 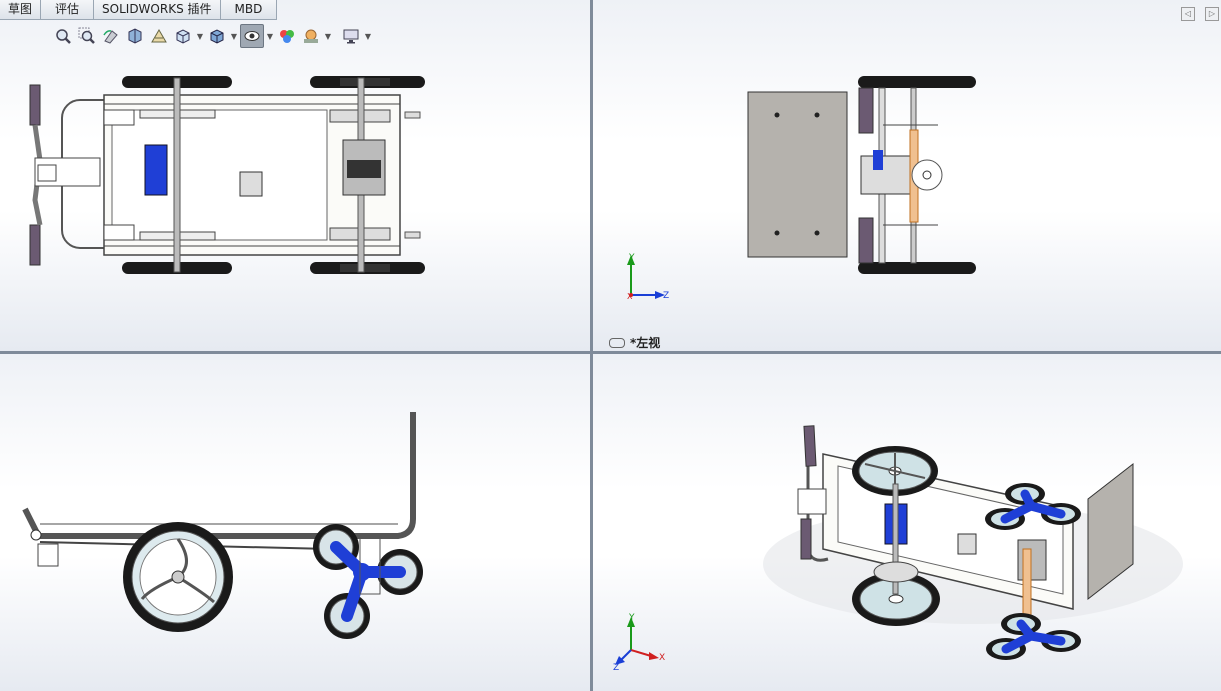 What do you see at coordinates (68, 10) in the screenshot?
I see `tab-evaluate: 评估` at bounding box center [68, 10].